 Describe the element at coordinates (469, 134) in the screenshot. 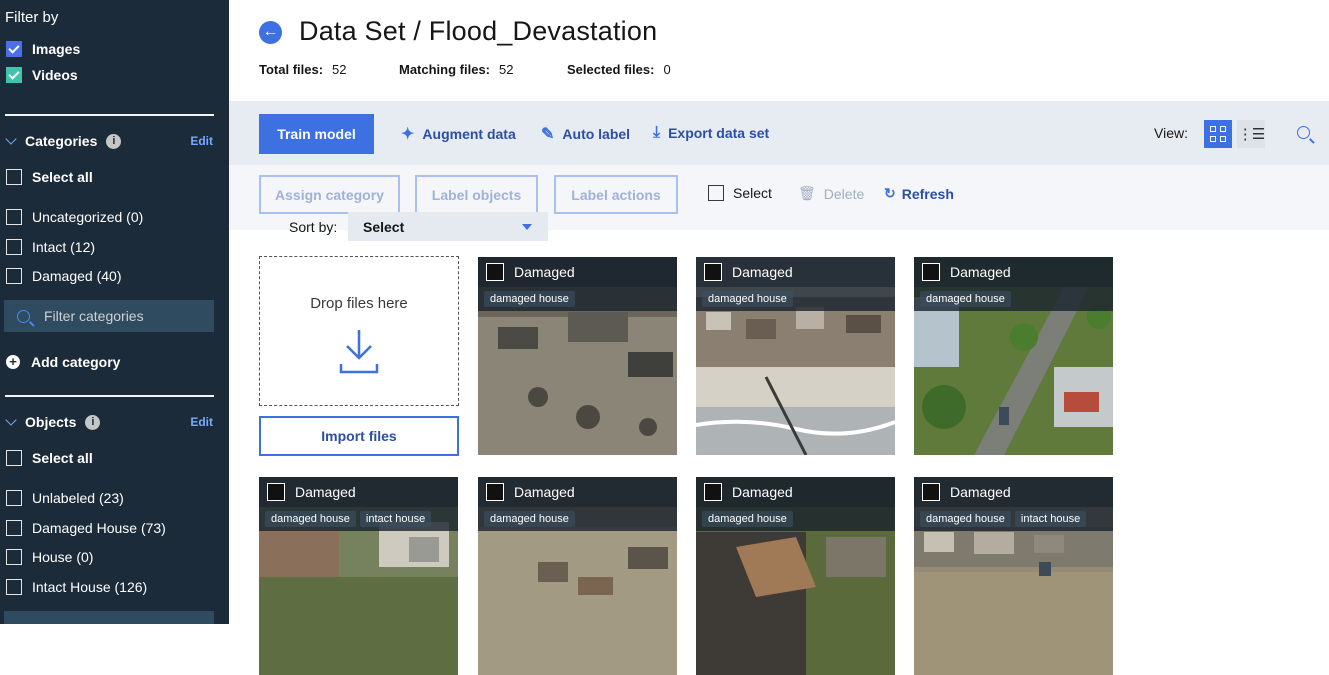

I see `augment-data-label: Augment data` at that location.